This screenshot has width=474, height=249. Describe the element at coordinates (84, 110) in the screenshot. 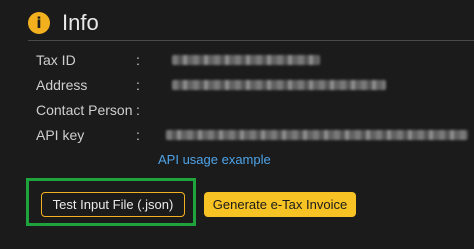

I see `field-label-contact-person: Contact Person` at that location.